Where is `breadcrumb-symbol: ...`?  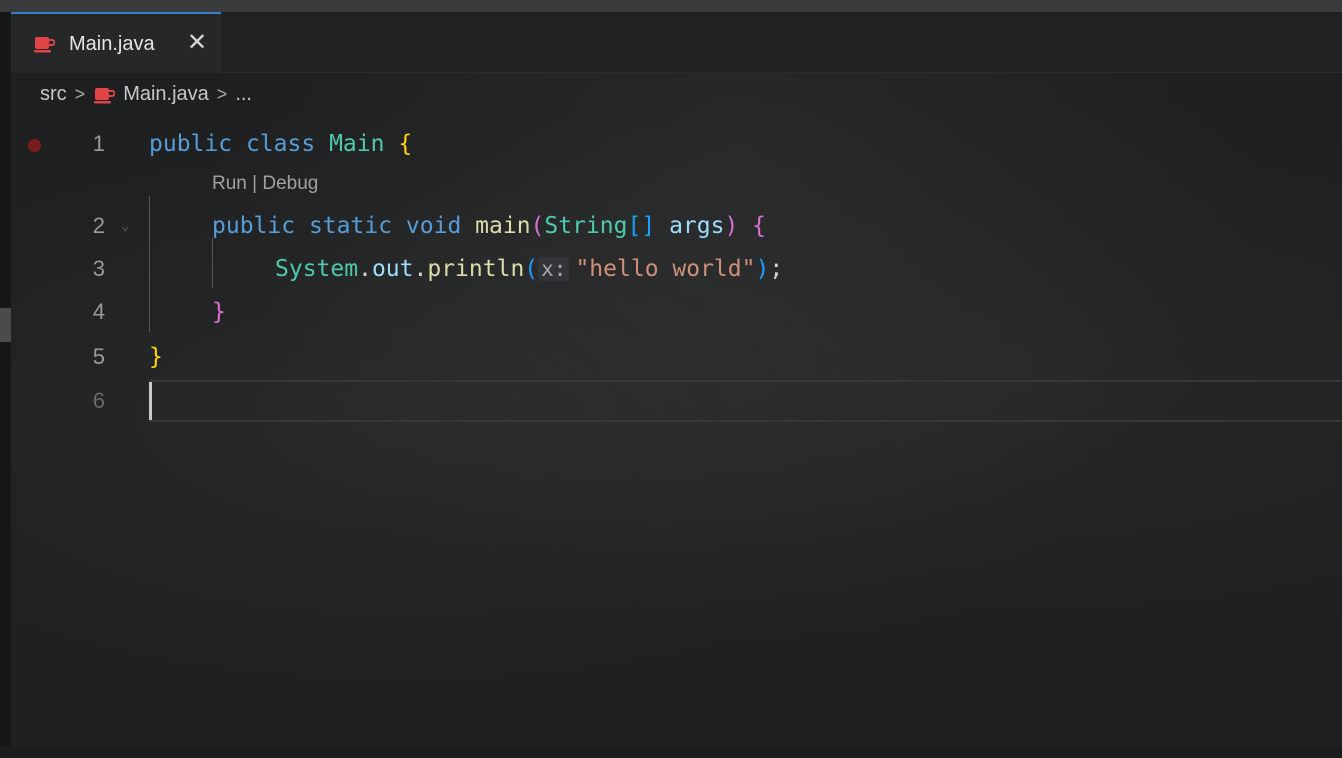
breadcrumb-symbol: ... is located at coordinates (243, 94).